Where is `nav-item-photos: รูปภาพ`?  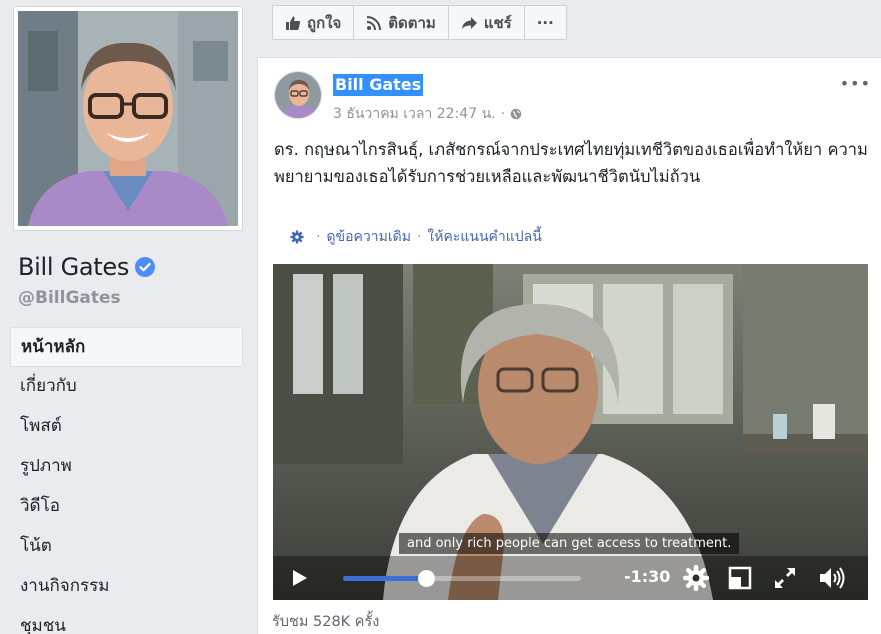
nav-item-photos: รูปภาพ is located at coordinates (126, 467).